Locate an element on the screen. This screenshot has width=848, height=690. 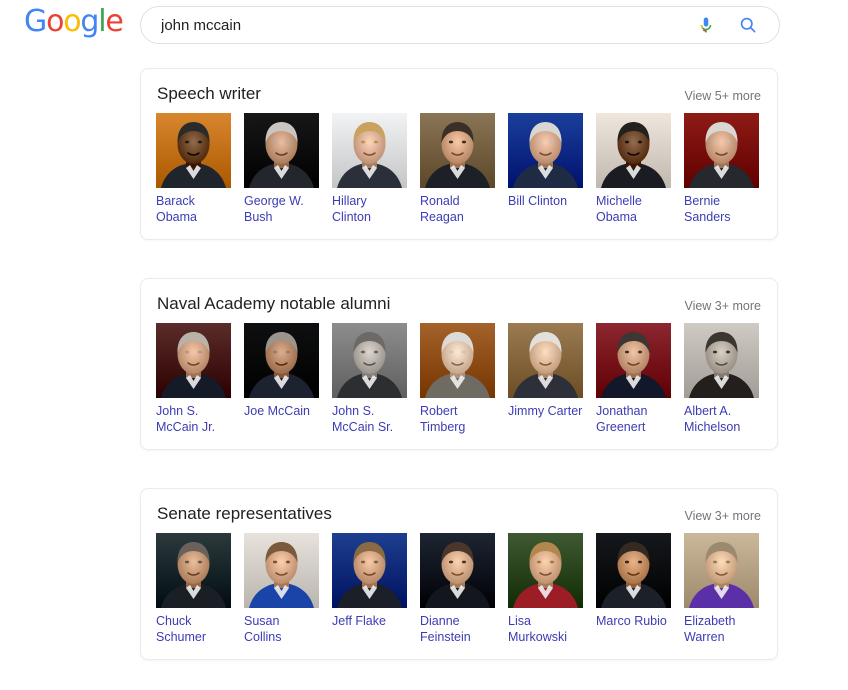
microphone-icon is located at coordinates (706, 25).